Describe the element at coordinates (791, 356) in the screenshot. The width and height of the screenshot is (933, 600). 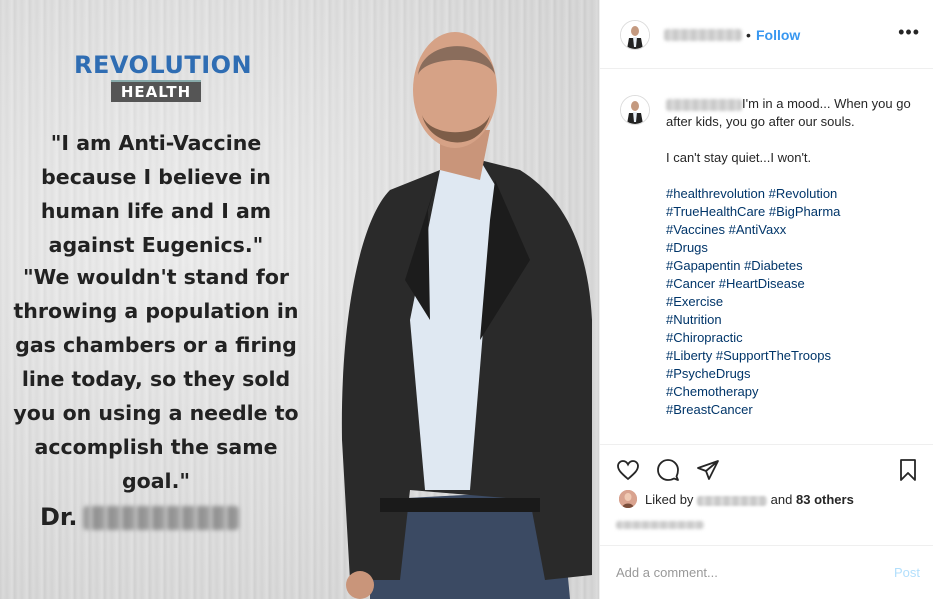
I see `hashtag-line: #Liberty #SupportTheTroops` at that location.